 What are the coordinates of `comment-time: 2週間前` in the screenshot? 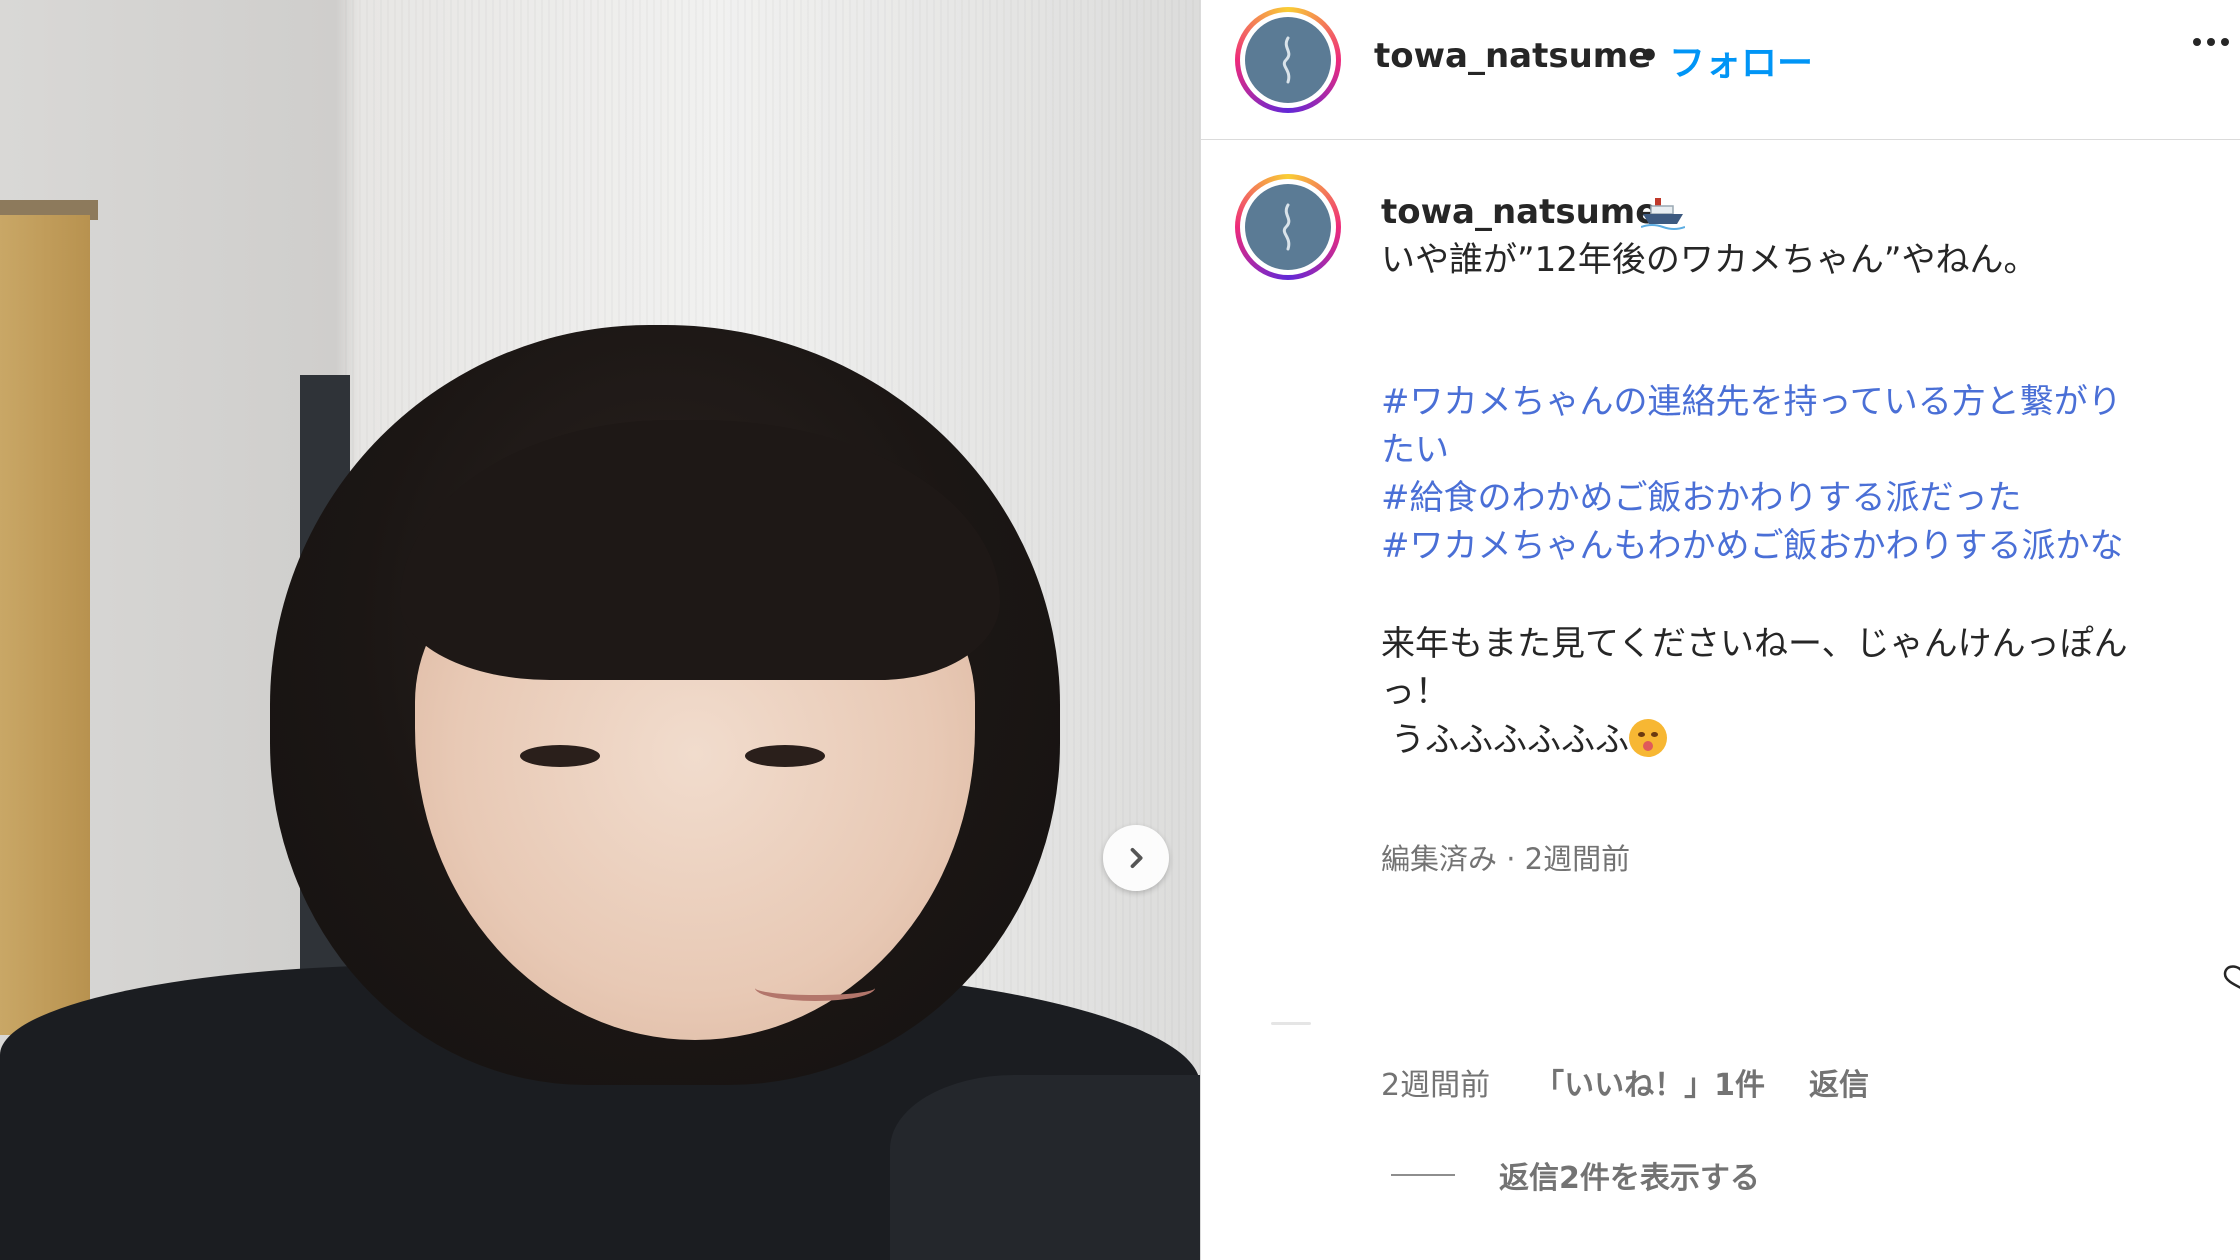 It's located at (1436, 1085).